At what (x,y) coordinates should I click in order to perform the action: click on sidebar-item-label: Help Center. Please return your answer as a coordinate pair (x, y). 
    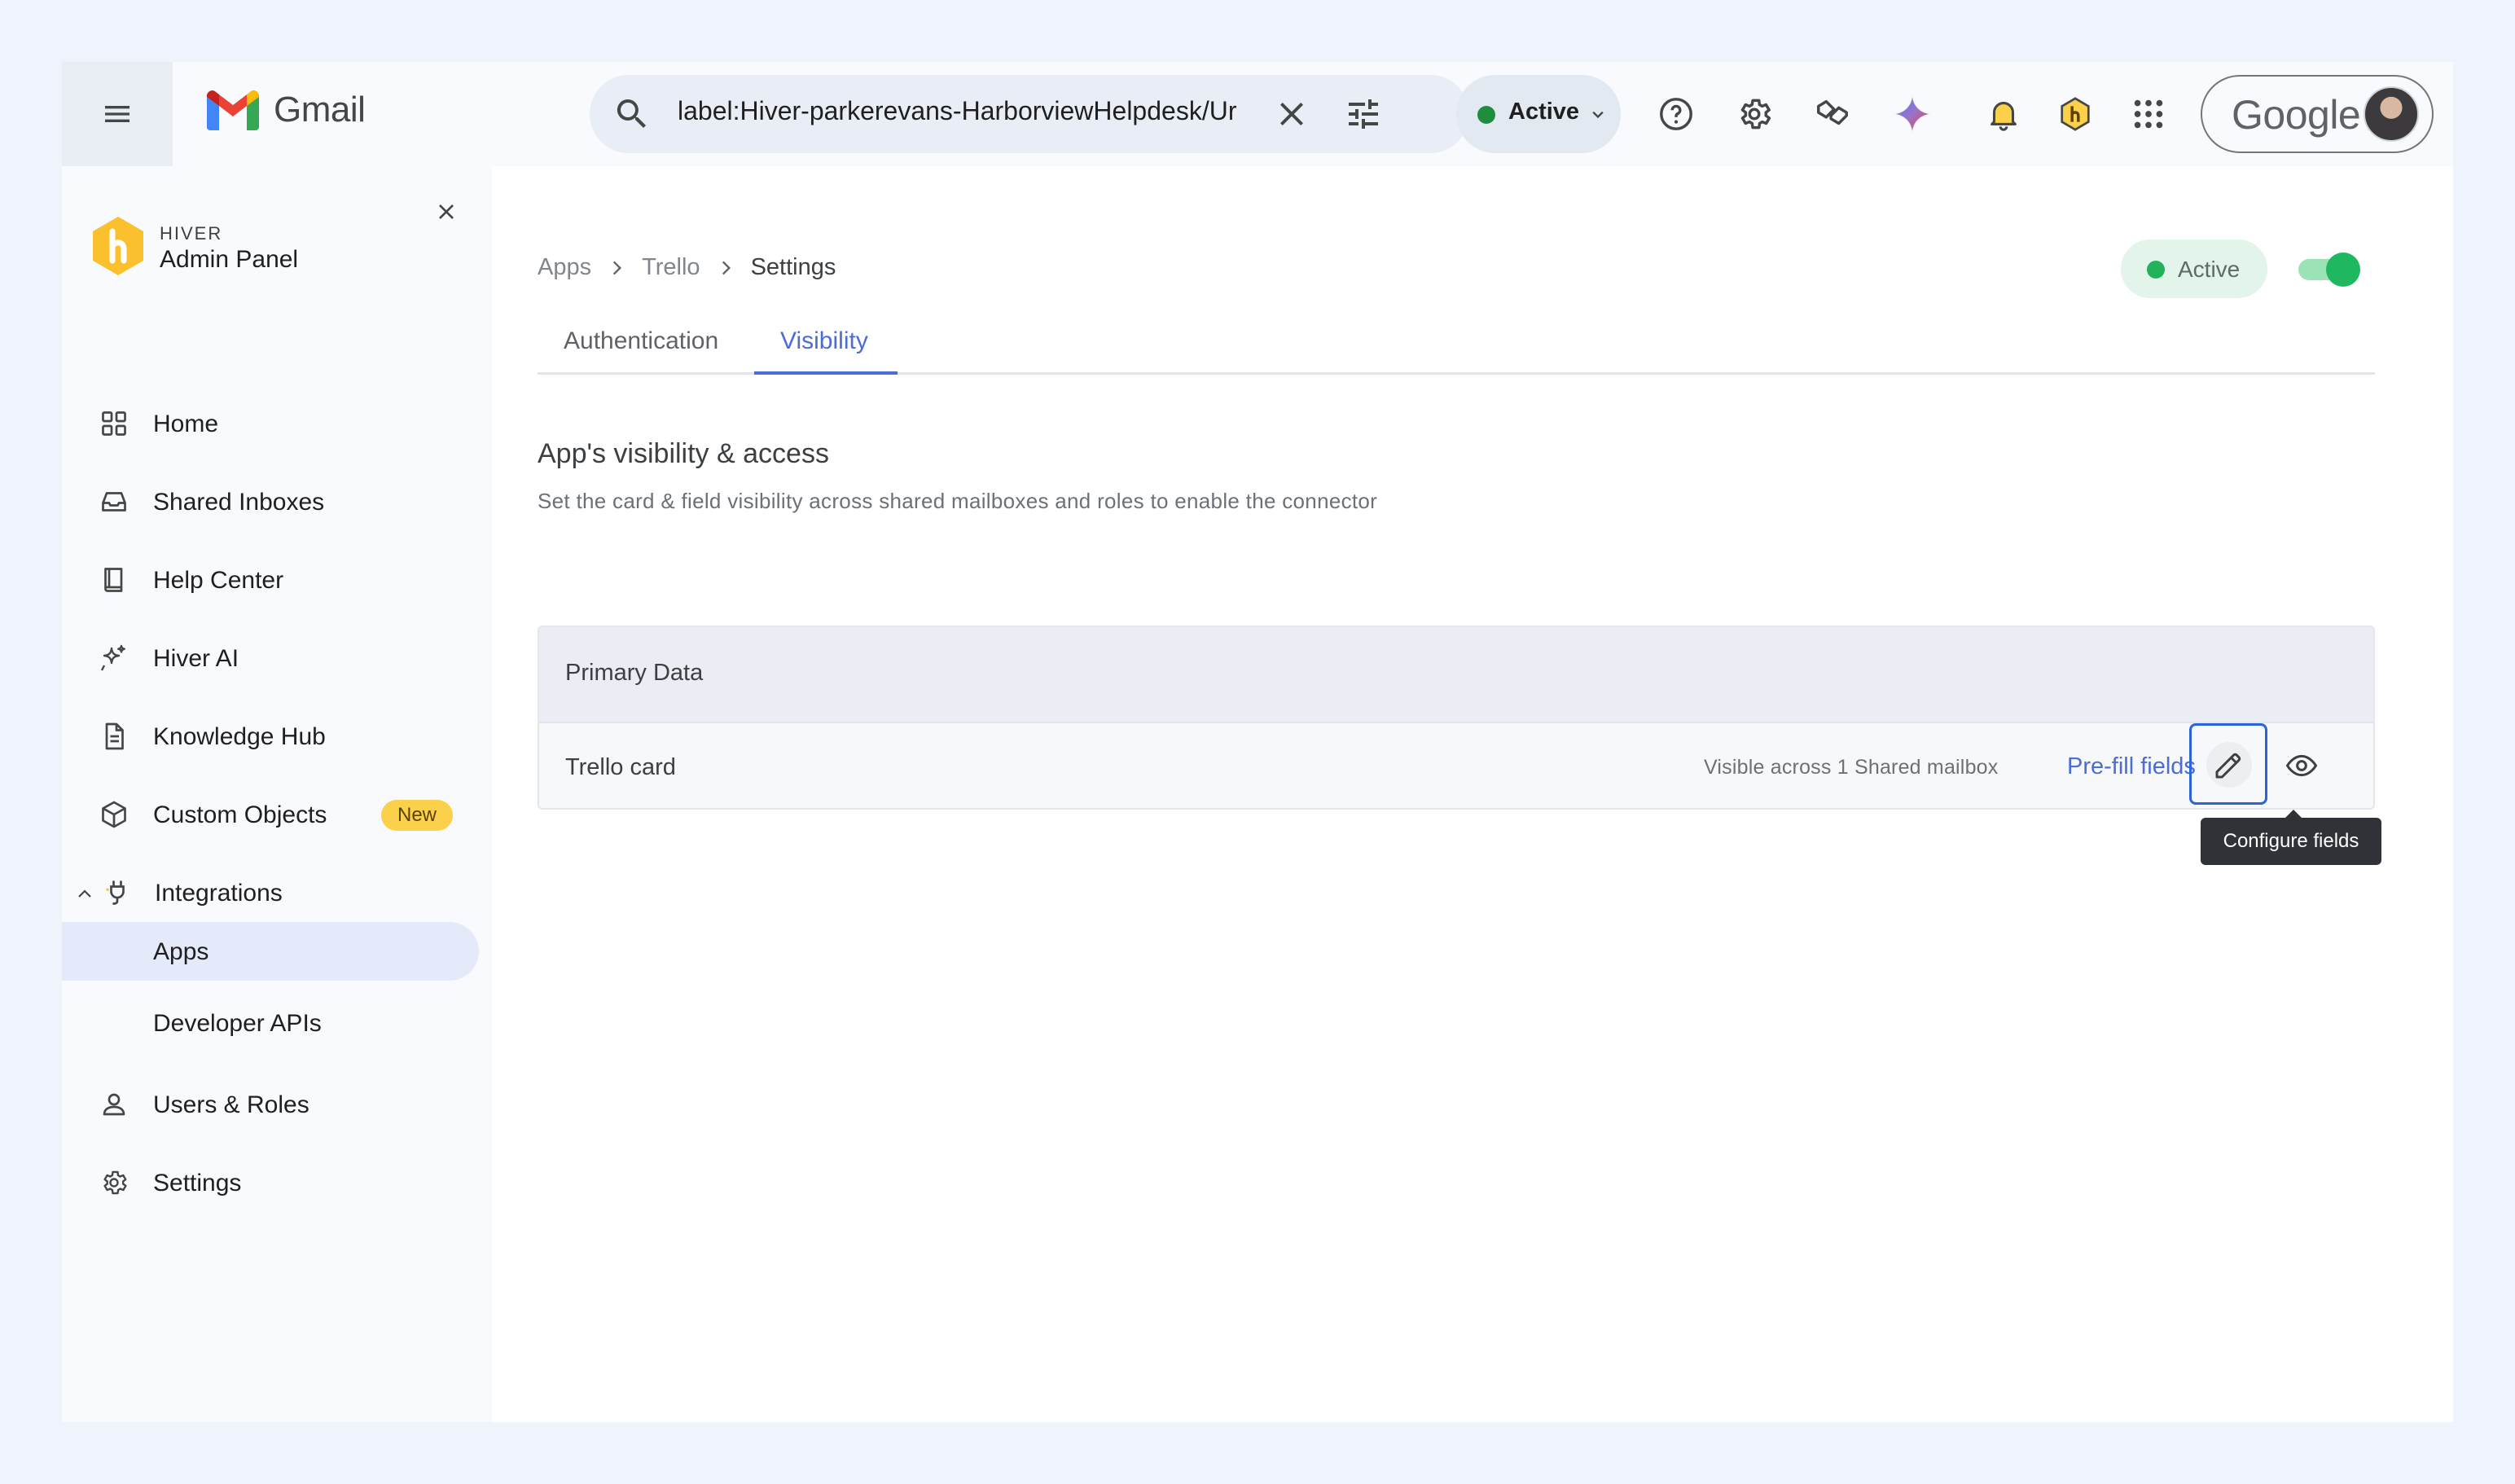
    Looking at the image, I should click on (219, 580).